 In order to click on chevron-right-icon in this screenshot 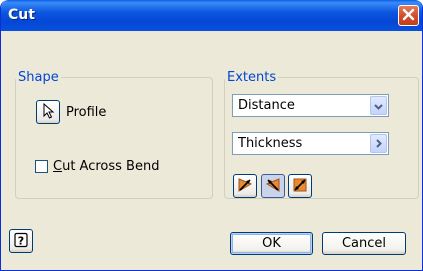, I will do `click(378, 143)`.